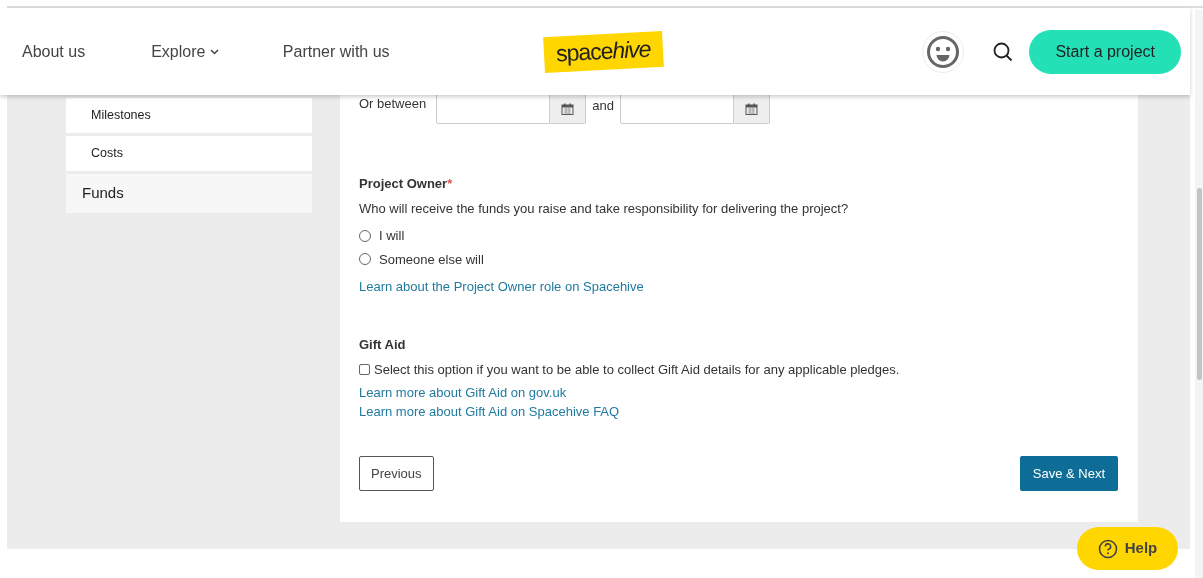 The height and width of the screenshot is (578, 1203). What do you see at coordinates (214, 52) in the screenshot?
I see `chevron-down-icon` at bounding box center [214, 52].